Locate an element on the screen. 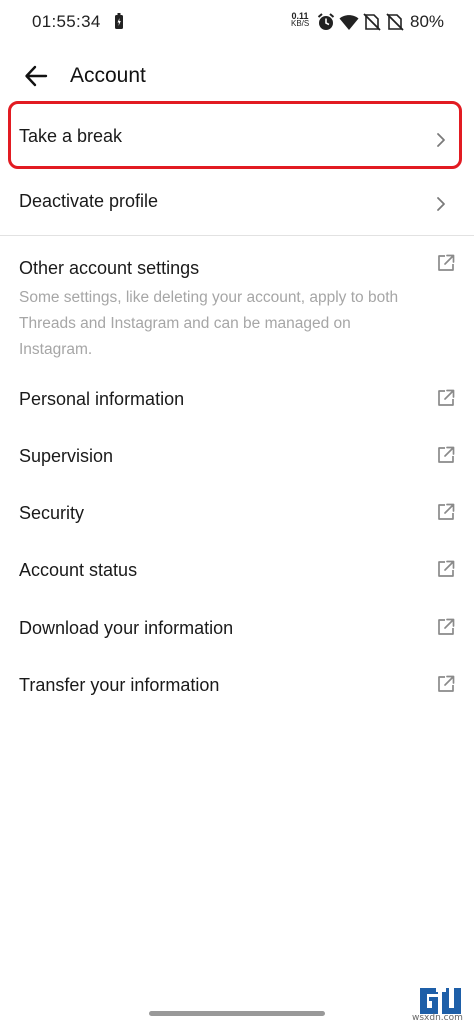 This screenshot has width=474, height=1024. account-status-label: Account status is located at coordinates (78, 570).